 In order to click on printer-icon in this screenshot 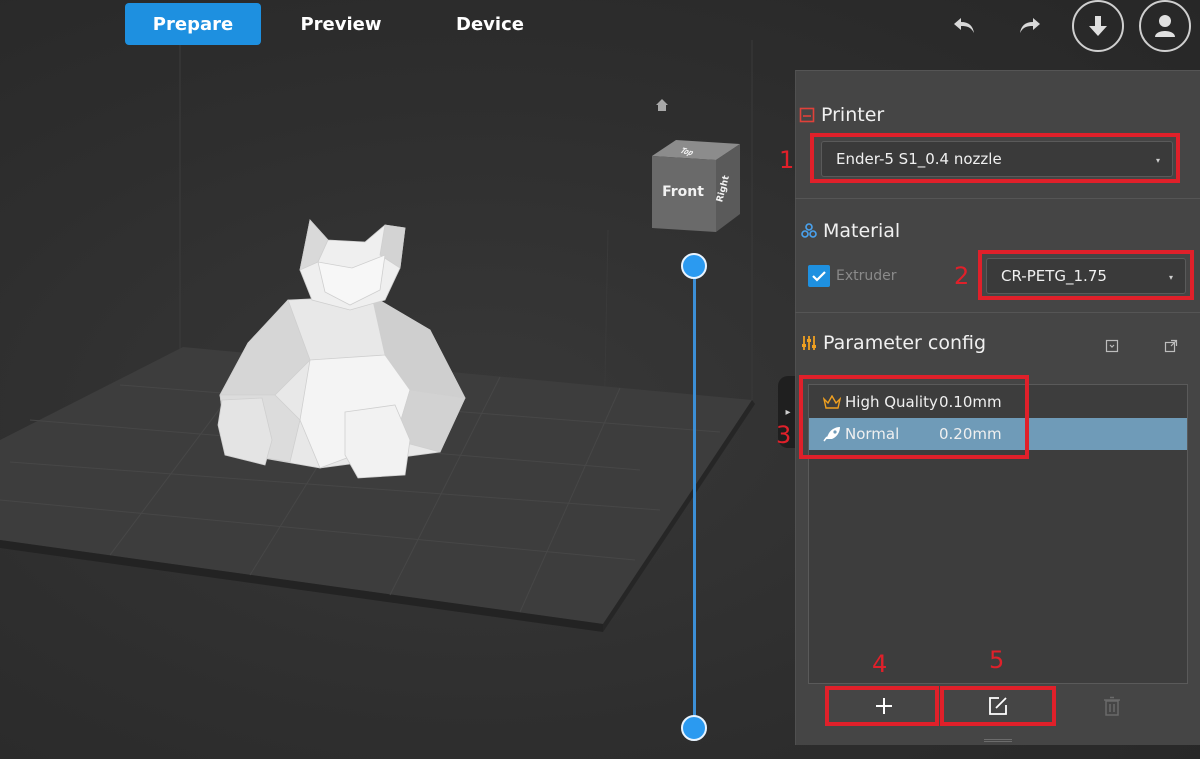, I will do `click(807, 115)`.